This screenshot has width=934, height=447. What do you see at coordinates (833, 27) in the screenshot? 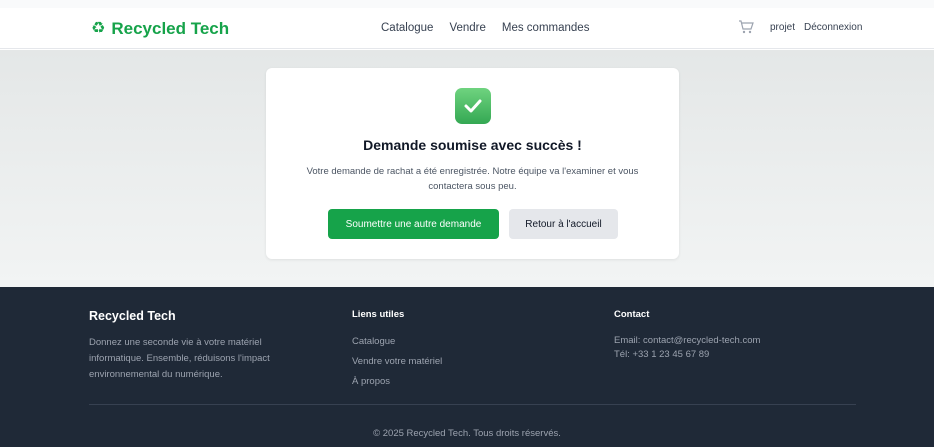
I see `logout-link: Déconnexion` at bounding box center [833, 27].